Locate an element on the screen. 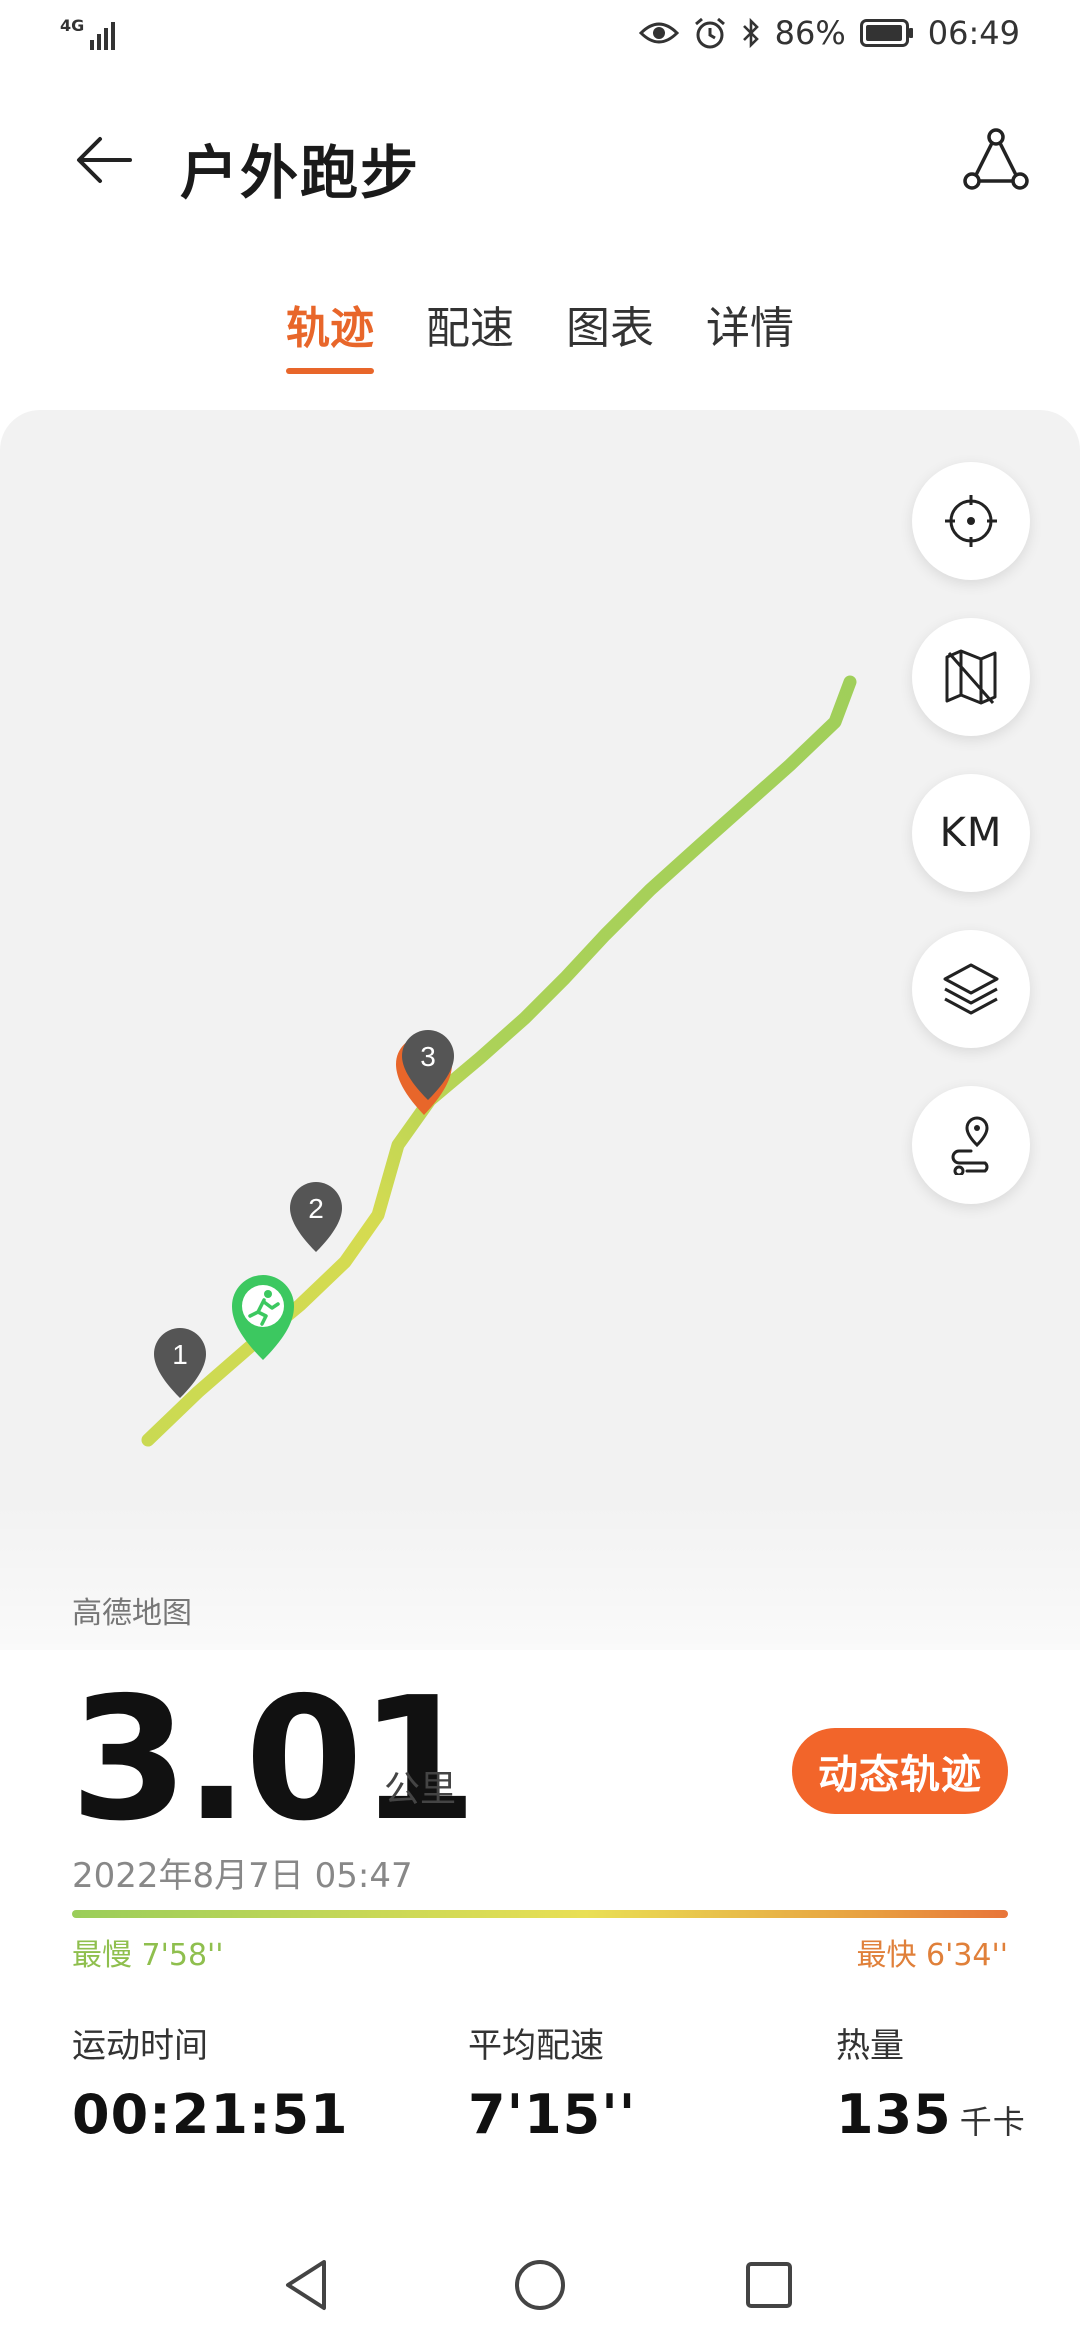  nav-home-icon is located at coordinates (540, 2285).